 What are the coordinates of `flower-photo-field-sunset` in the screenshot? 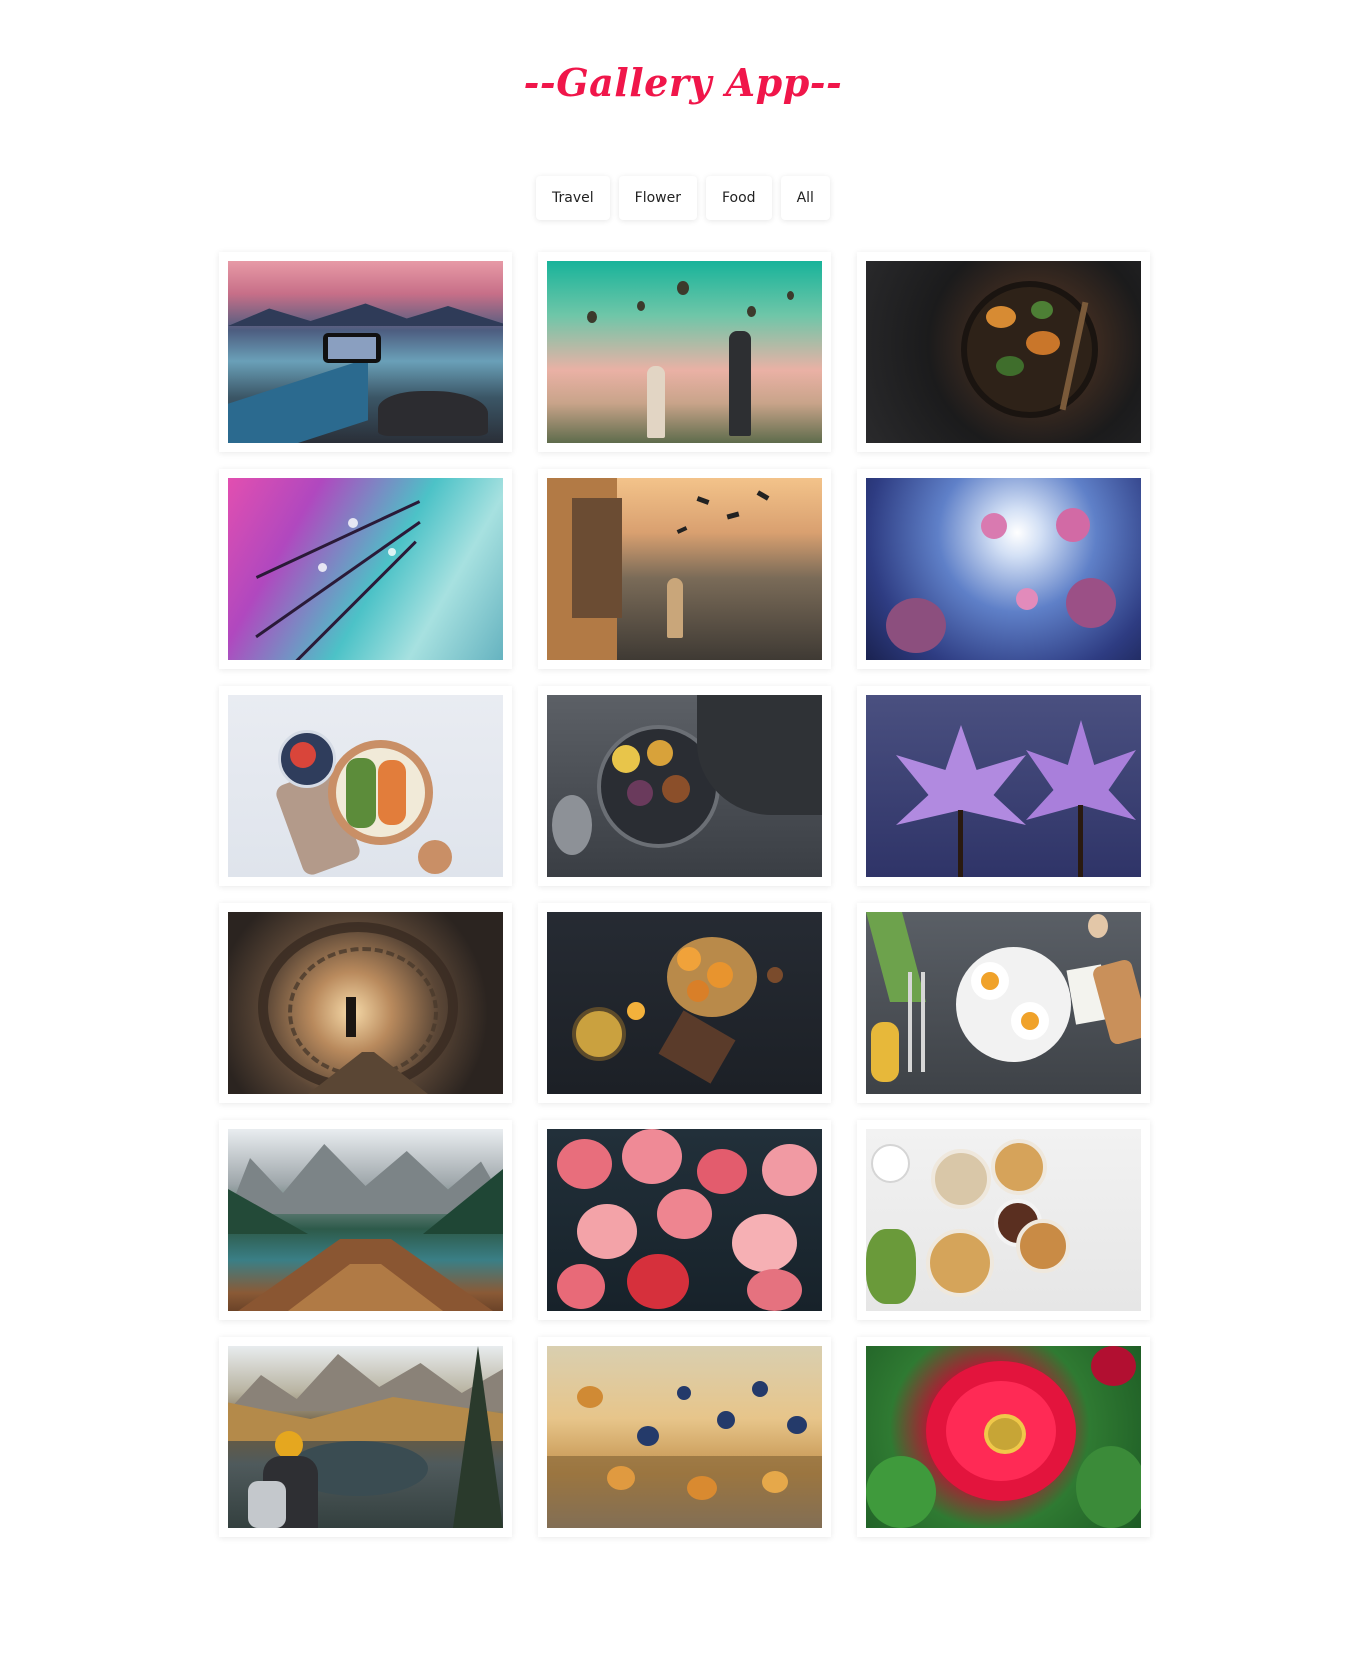 It's located at (684, 1437).